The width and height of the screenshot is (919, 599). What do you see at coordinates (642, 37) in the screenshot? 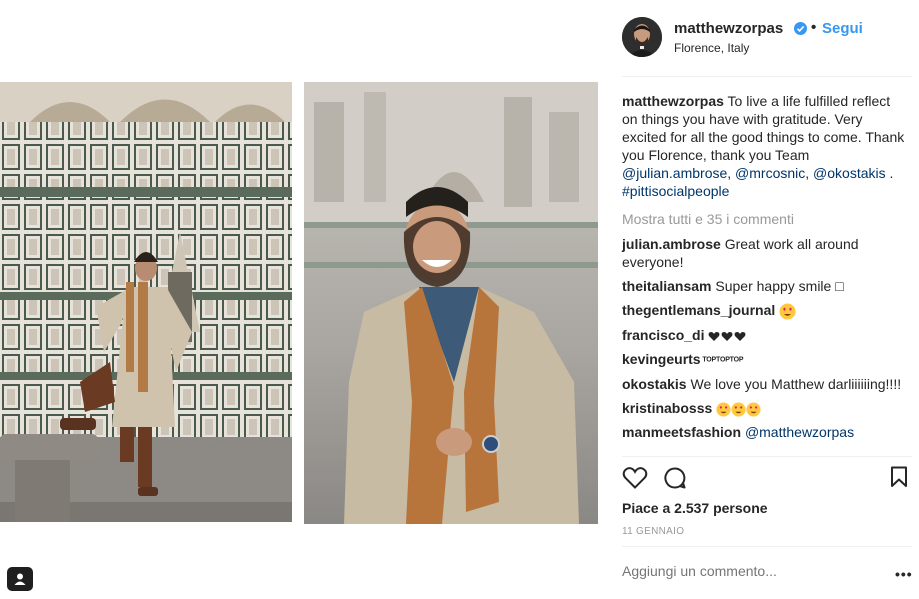
I see `avatar` at bounding box center [642, 37].